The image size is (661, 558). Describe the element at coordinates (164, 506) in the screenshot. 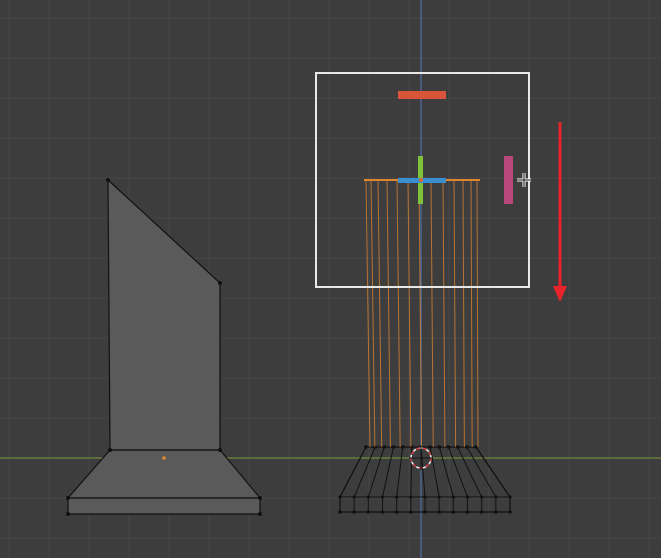

I see `pedestal-base-front` at that location.